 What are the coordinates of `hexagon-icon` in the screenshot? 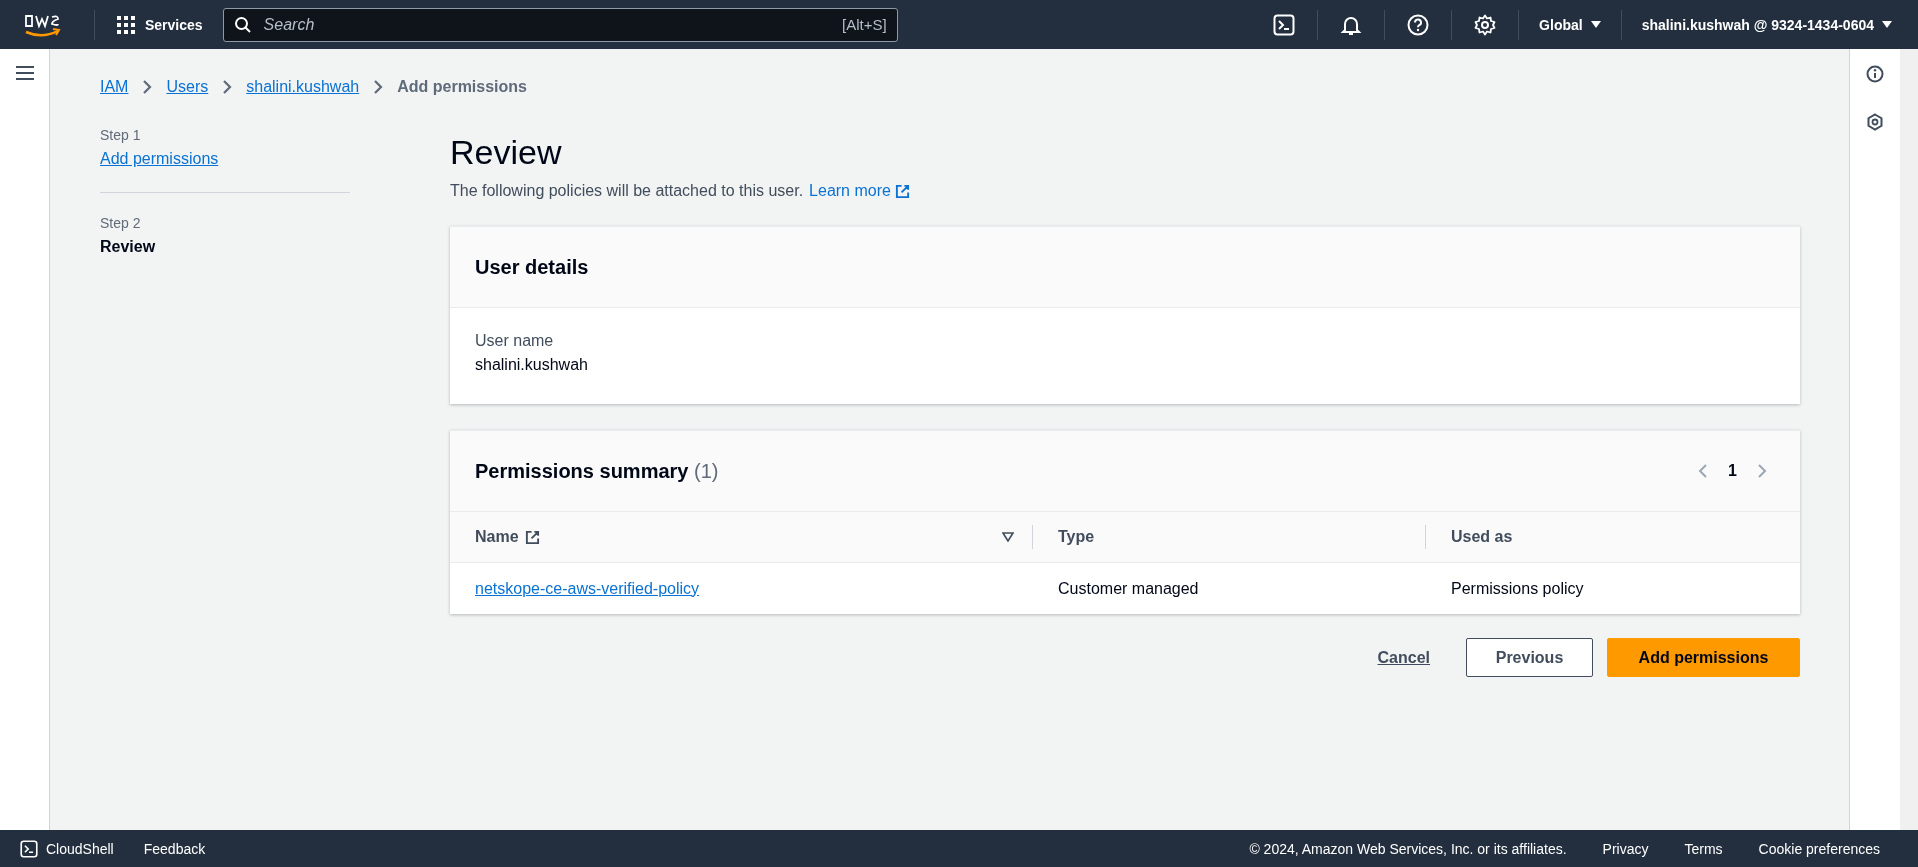 It's located at (1875, 122).